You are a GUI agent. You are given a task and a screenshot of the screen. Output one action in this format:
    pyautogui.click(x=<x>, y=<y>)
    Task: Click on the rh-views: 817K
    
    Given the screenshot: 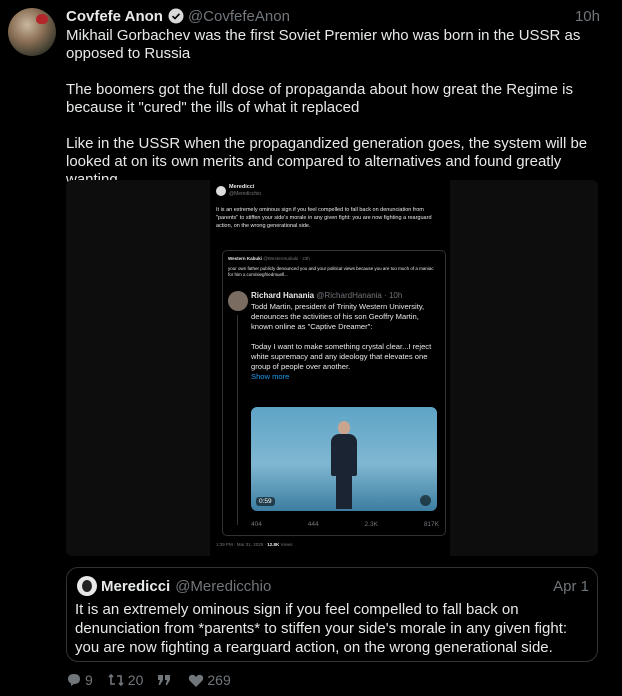 What is the action you would take?
    pyautogui.click(x=431, y=524)
    